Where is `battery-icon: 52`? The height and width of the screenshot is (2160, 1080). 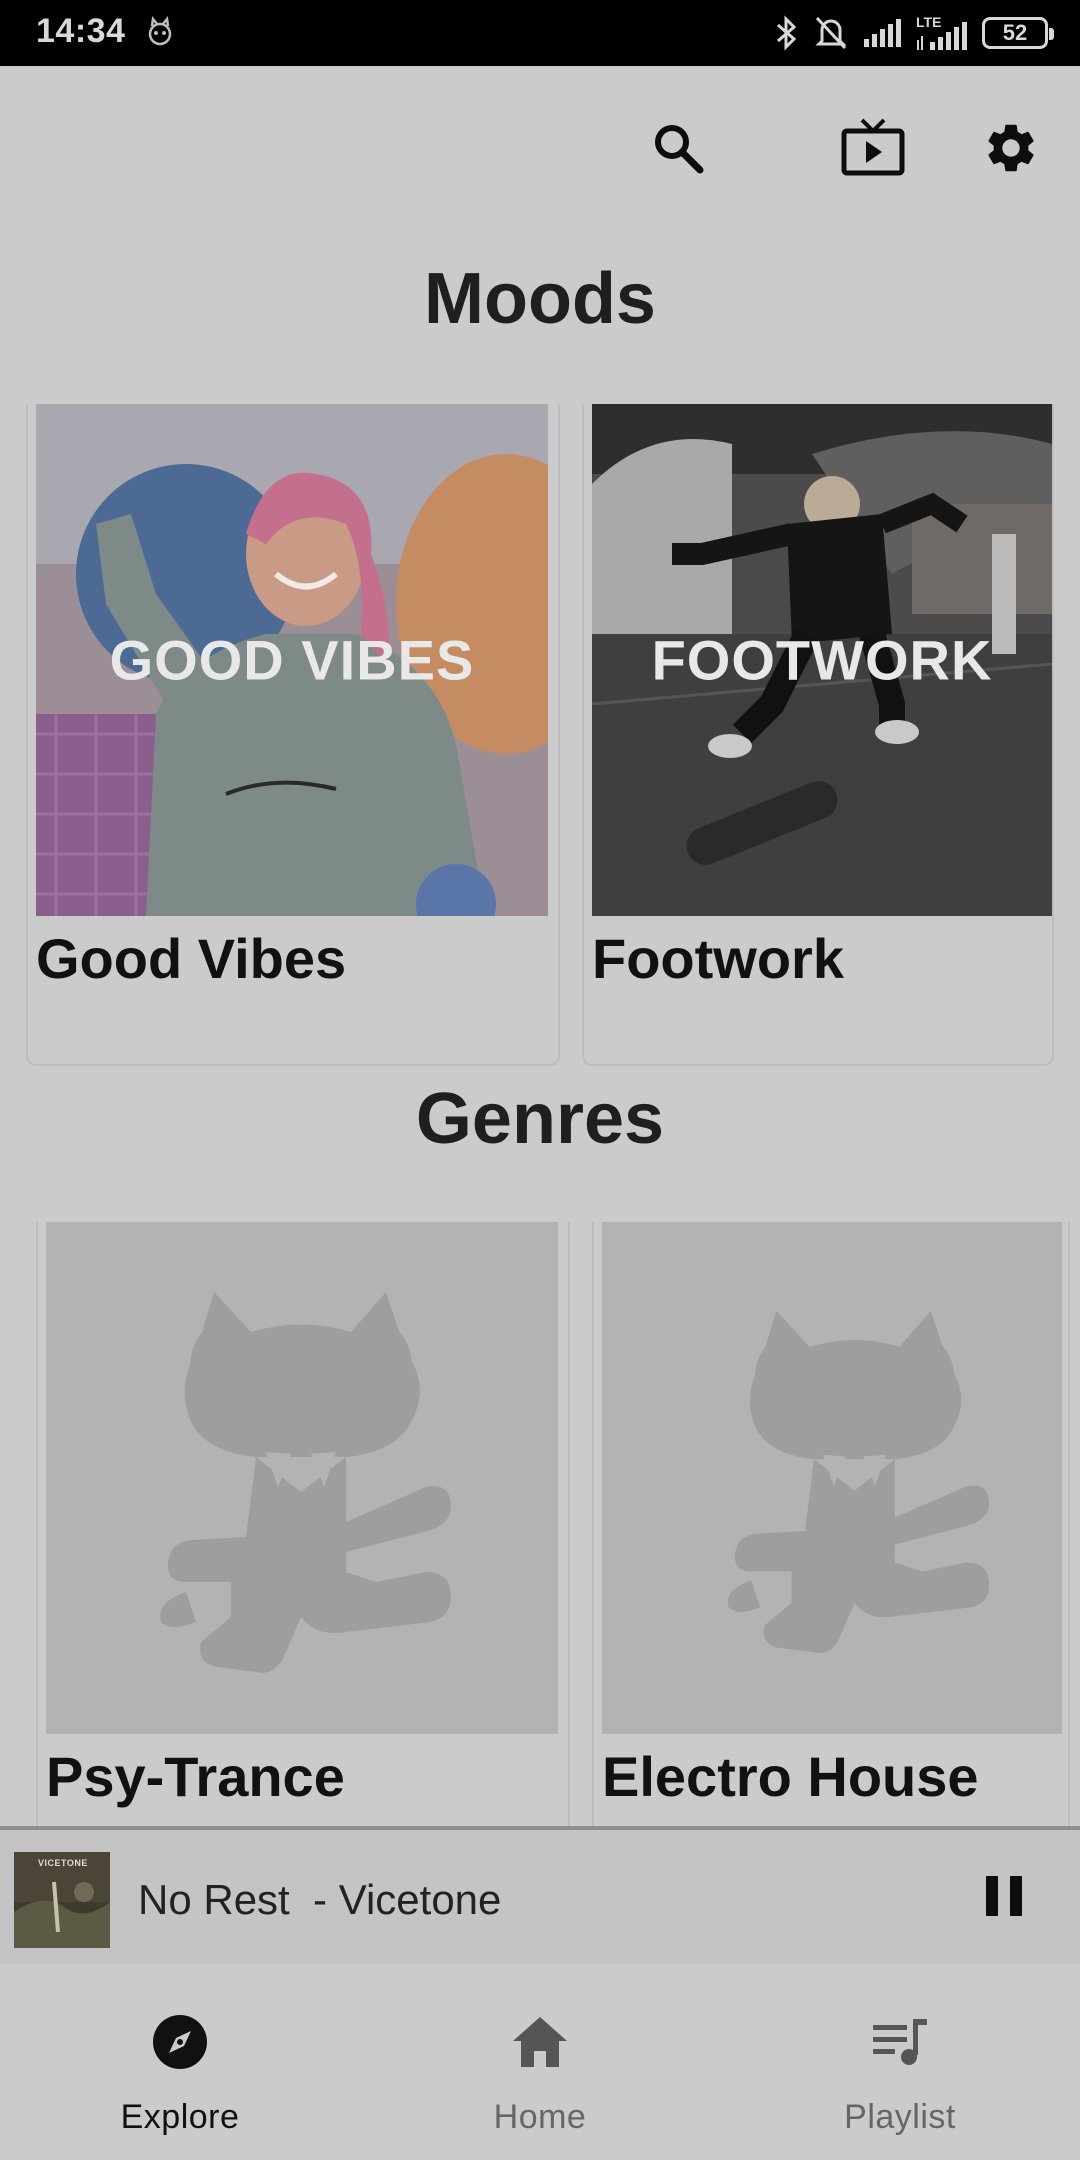 battery-icon: 52 is located at coordinates (1018, 33).